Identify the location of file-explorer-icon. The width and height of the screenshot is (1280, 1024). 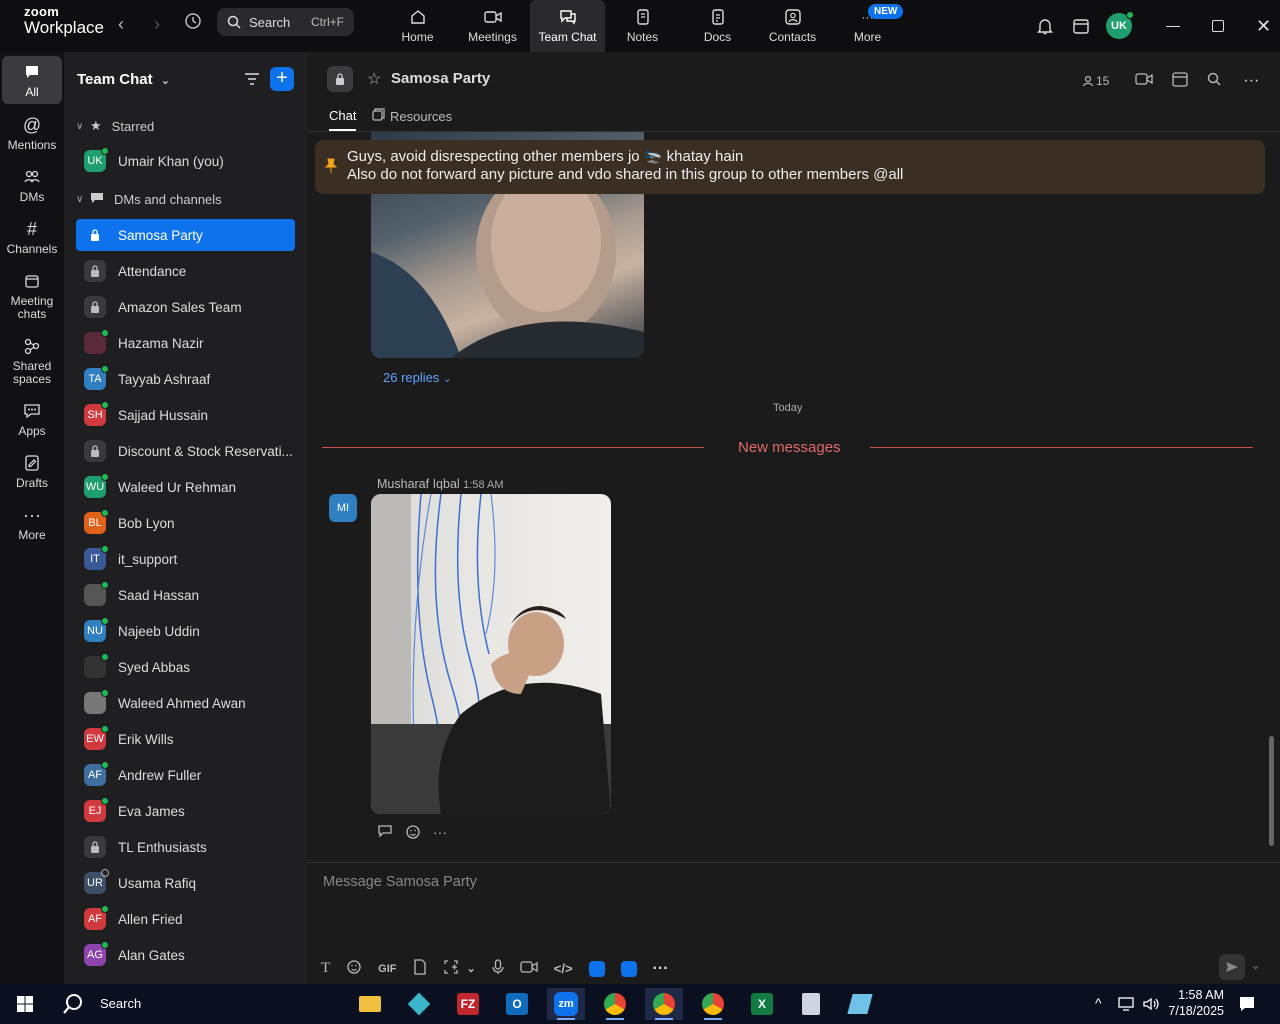
(370, 1004).